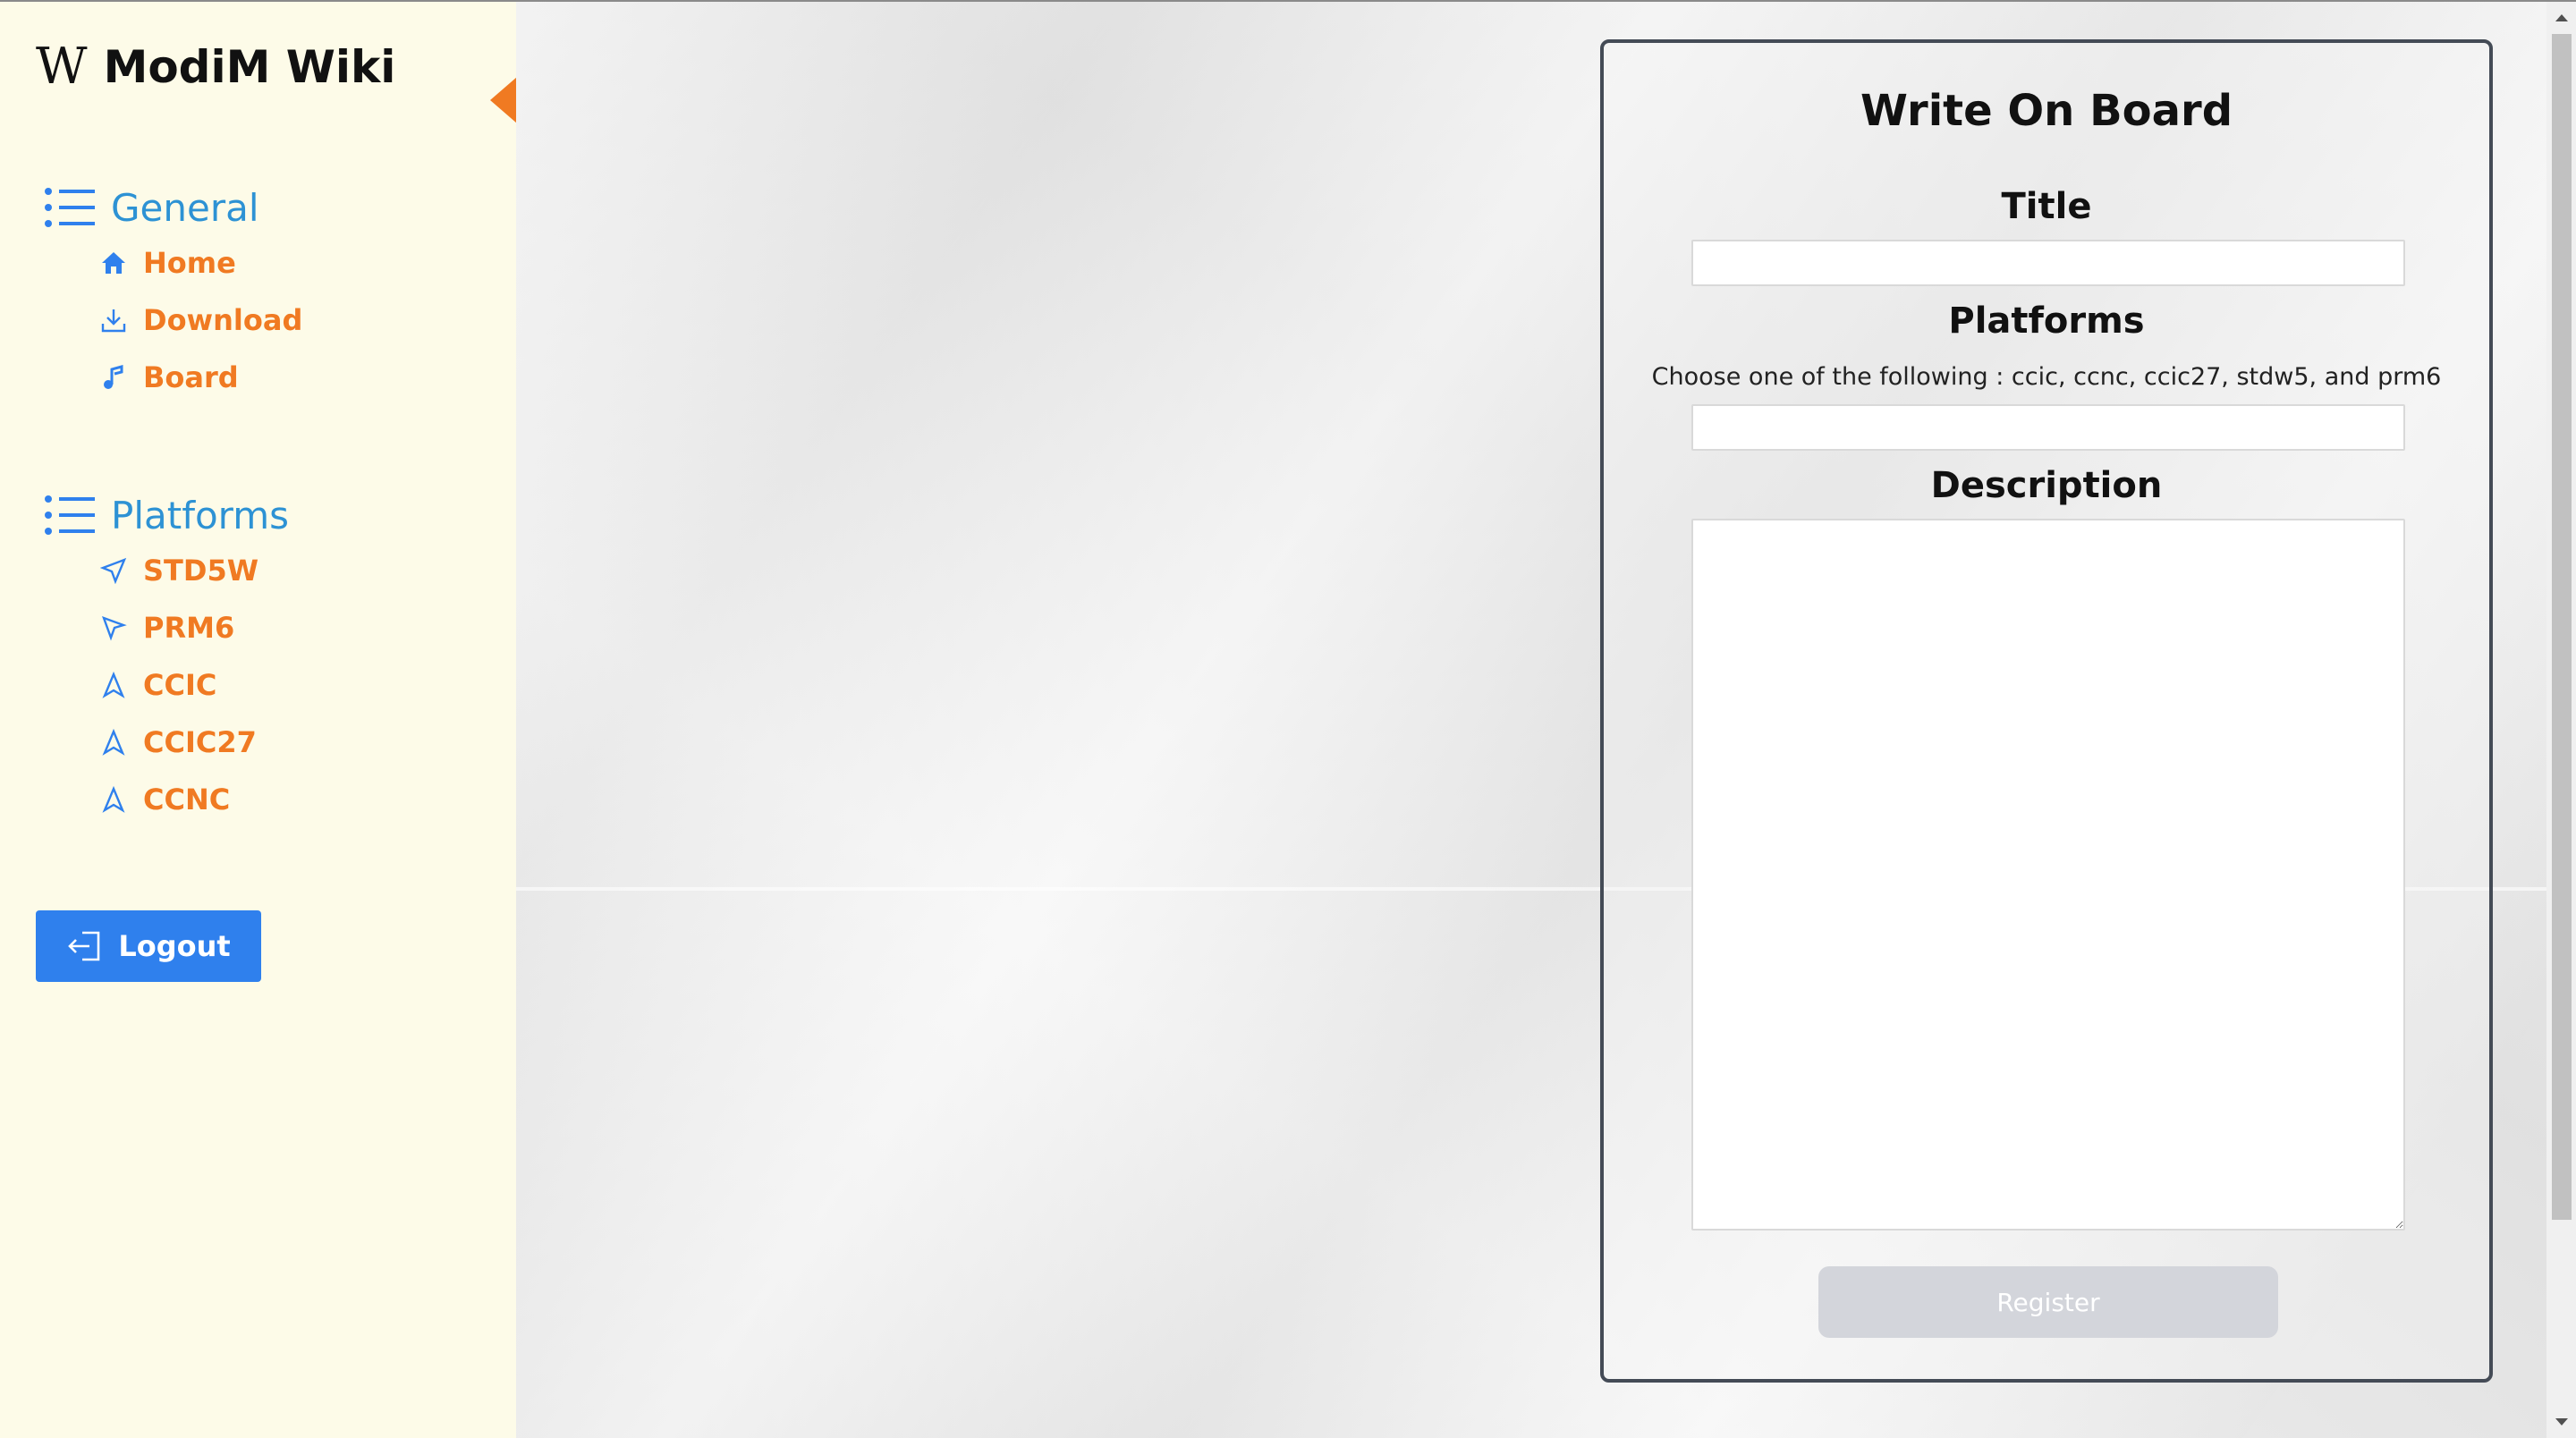 The image size is (2576, 1438). I want to click on sidebar-item-std5w: STD5W, so click(193, 570).